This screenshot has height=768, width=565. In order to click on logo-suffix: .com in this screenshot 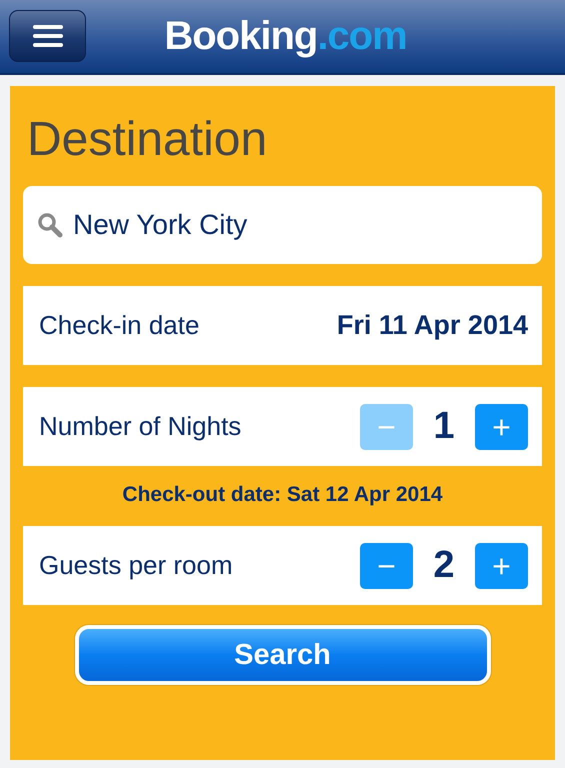, I will do `click(362, 36)`.